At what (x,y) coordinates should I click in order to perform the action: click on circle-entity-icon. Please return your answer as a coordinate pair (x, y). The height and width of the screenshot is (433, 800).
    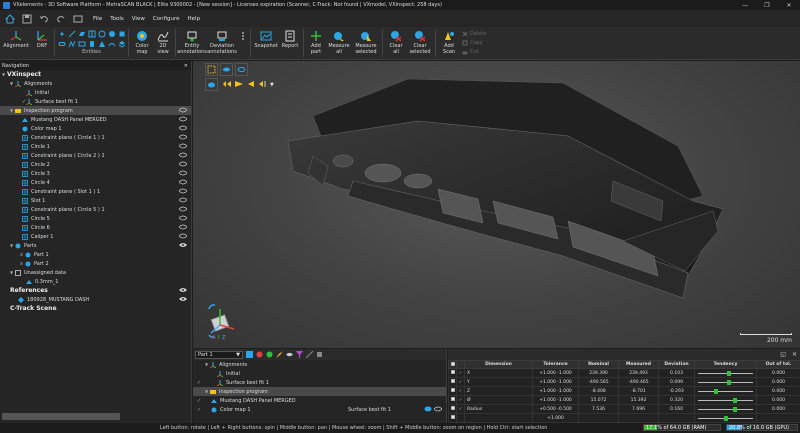
    Looking at the image, I should click on (101, 33).